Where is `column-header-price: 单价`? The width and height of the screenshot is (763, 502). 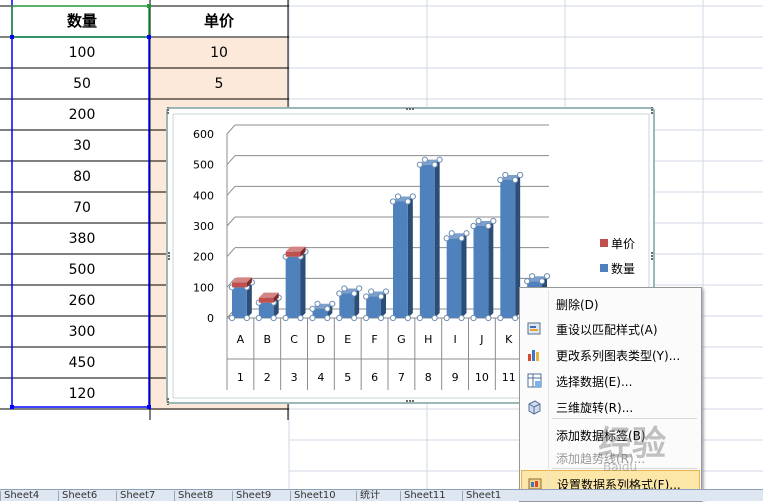 column-header-price: 单价 is located at coordinates (219, 21).